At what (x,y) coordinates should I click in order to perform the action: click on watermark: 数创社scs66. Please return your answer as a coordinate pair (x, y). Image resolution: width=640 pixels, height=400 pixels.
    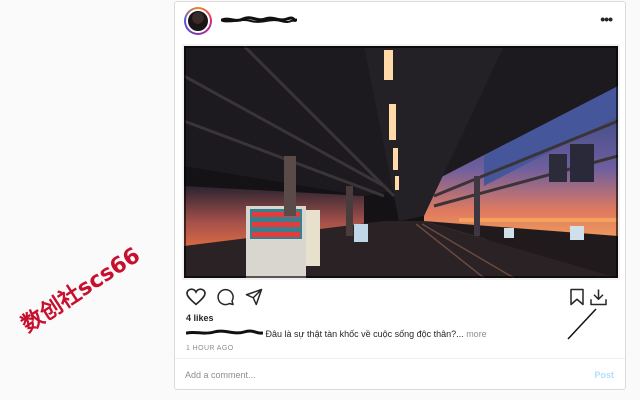
    Looking at the image, I should click on (81, 290).